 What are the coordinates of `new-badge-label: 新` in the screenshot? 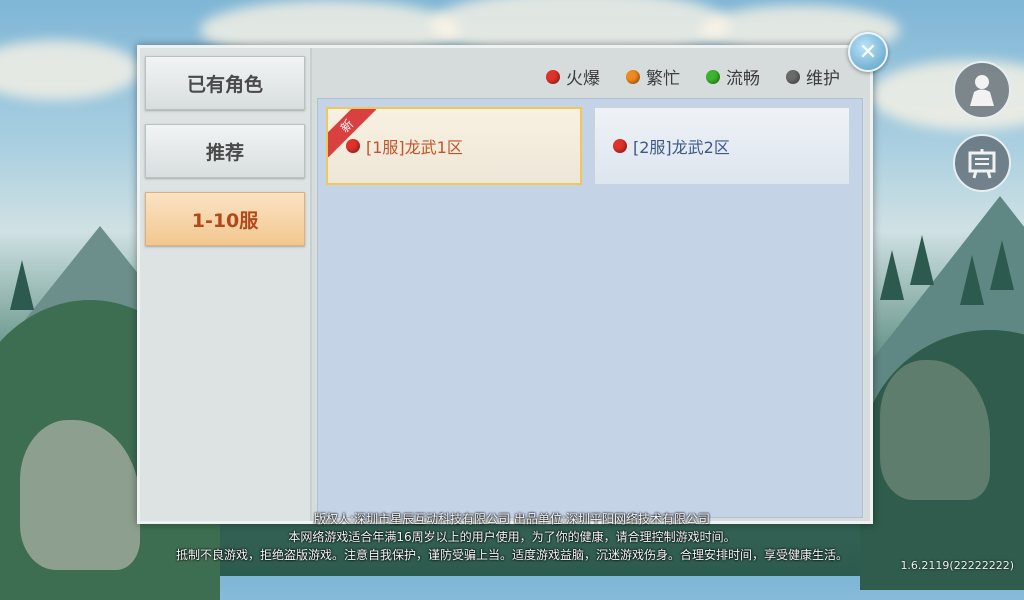 It's located at (352, 133).